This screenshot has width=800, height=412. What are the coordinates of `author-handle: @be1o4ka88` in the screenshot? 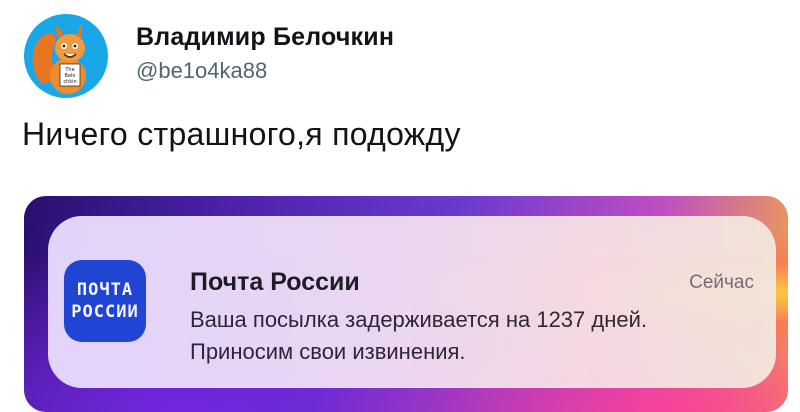 It's located at (265, 71).